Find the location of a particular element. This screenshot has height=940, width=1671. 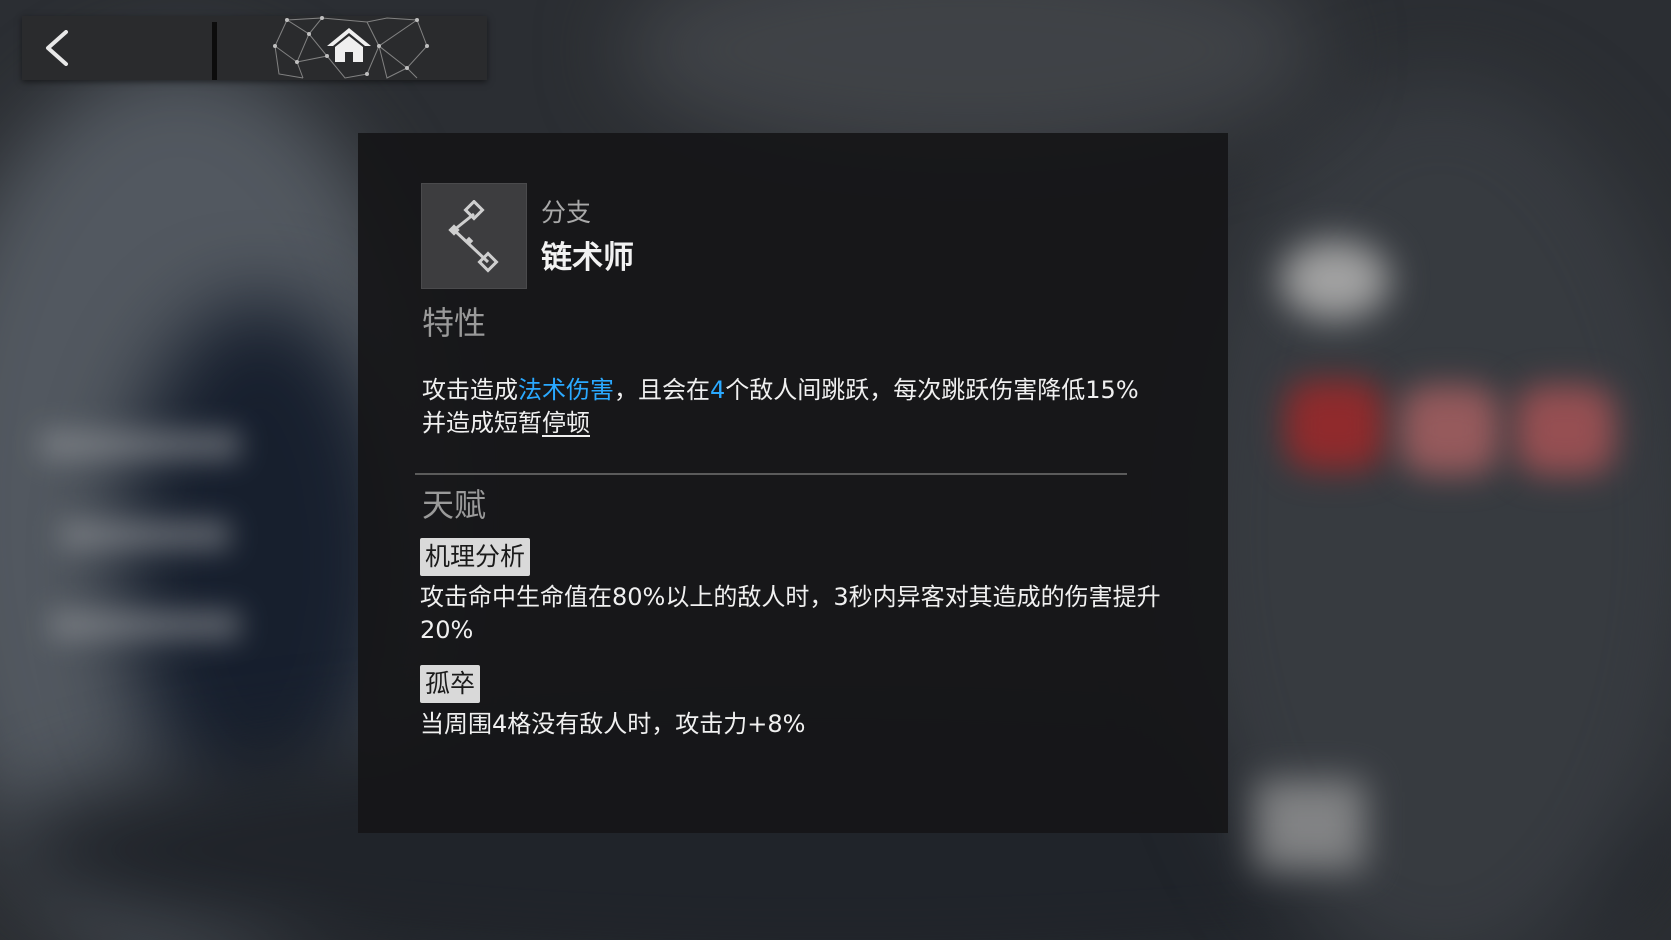

chevron-left-icon is located at coordinates (57, 48).